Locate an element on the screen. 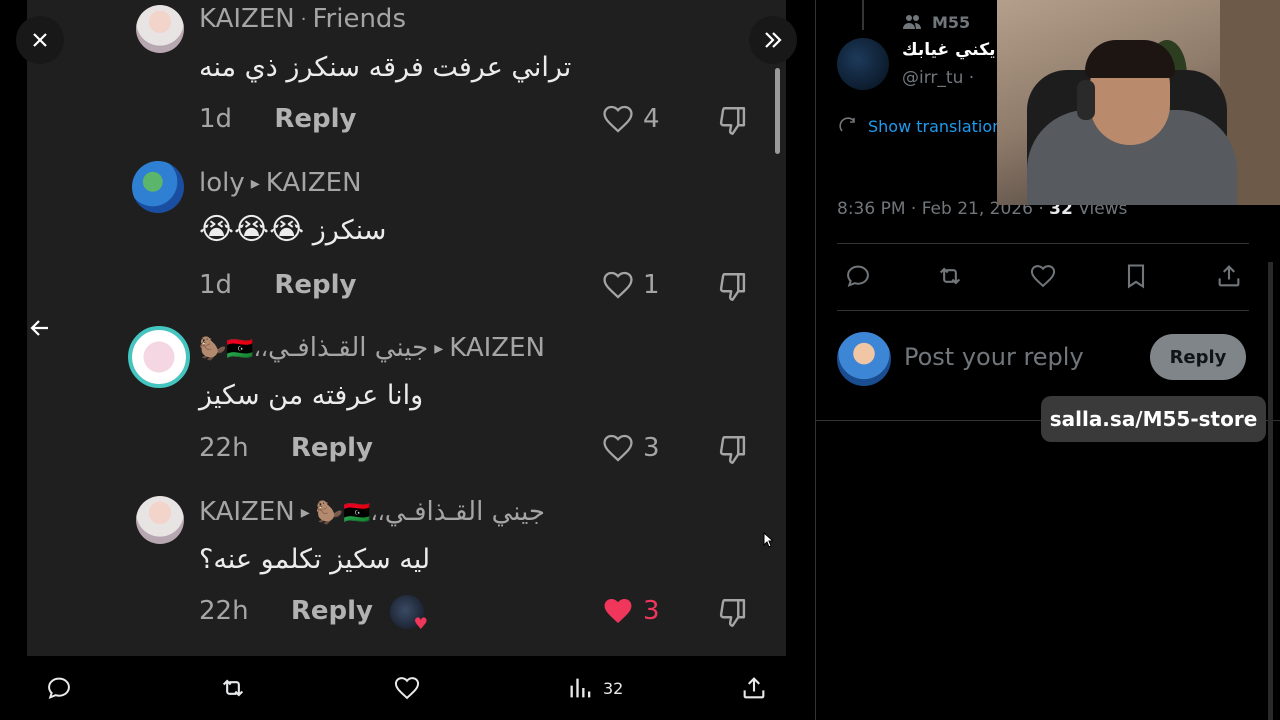 This screenshot has height=720, width=1280. share-action is located at coordinates (754, 688).